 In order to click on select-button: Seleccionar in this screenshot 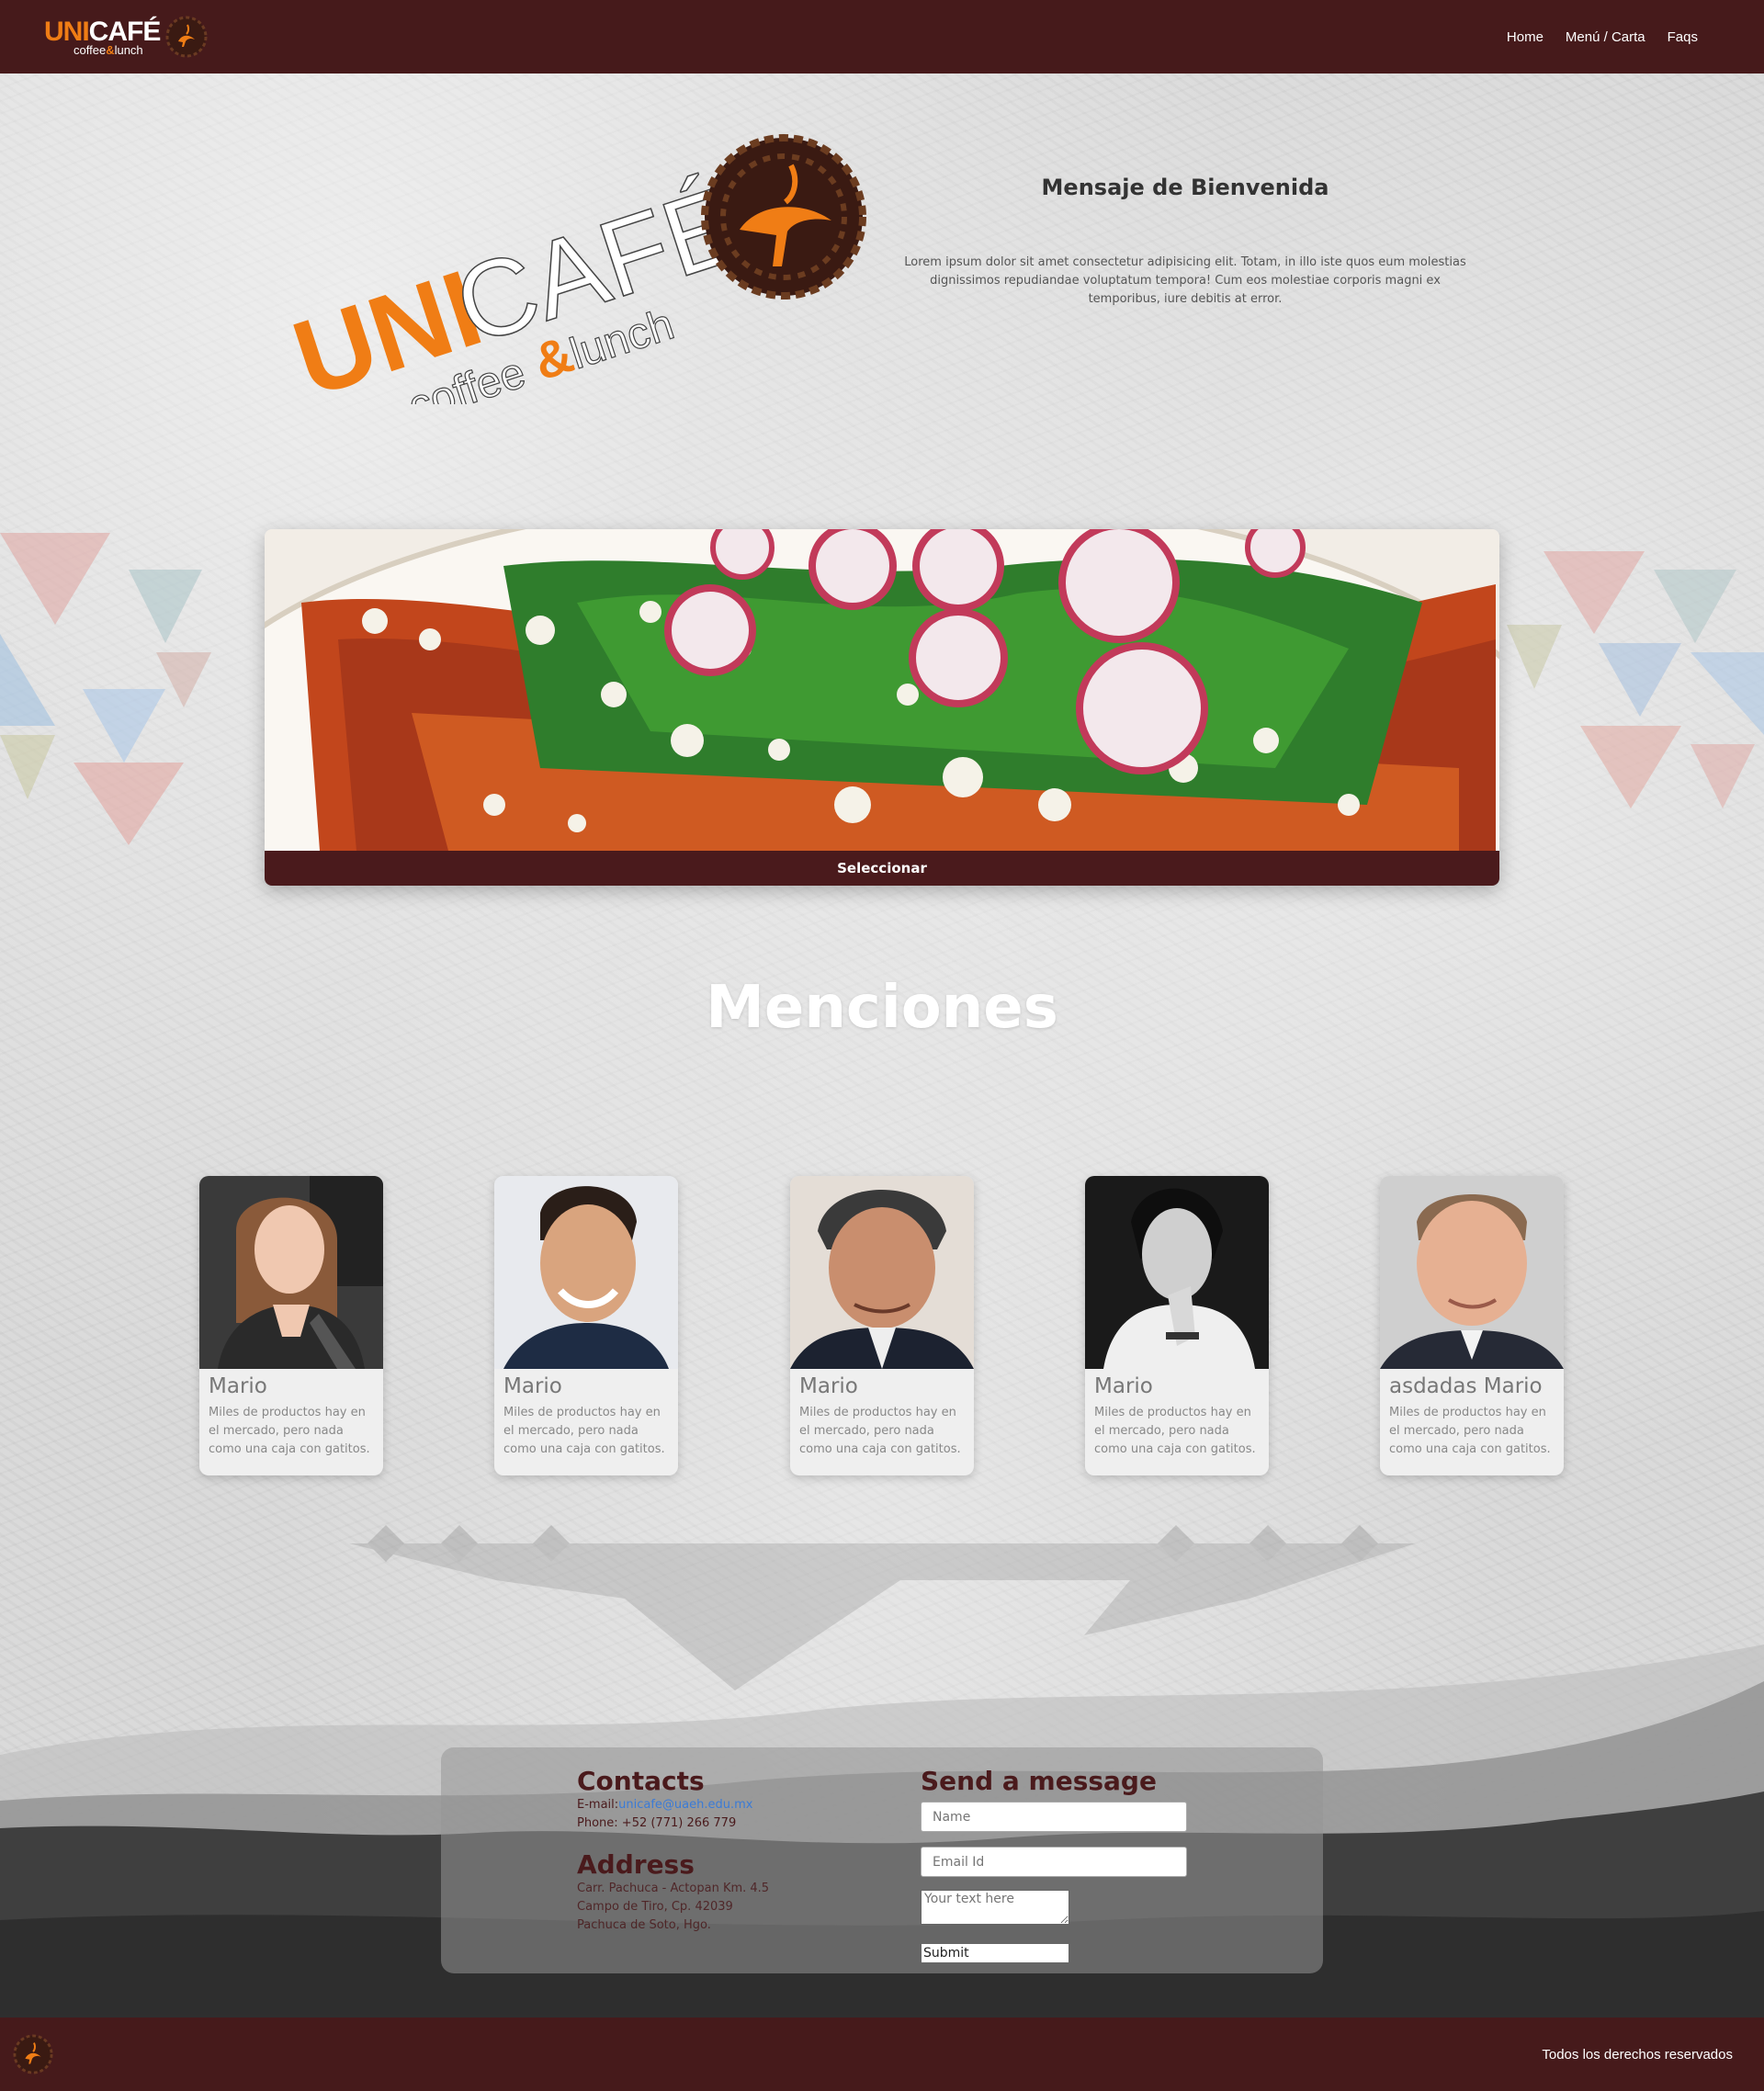, I will do `click(882, 868)`.